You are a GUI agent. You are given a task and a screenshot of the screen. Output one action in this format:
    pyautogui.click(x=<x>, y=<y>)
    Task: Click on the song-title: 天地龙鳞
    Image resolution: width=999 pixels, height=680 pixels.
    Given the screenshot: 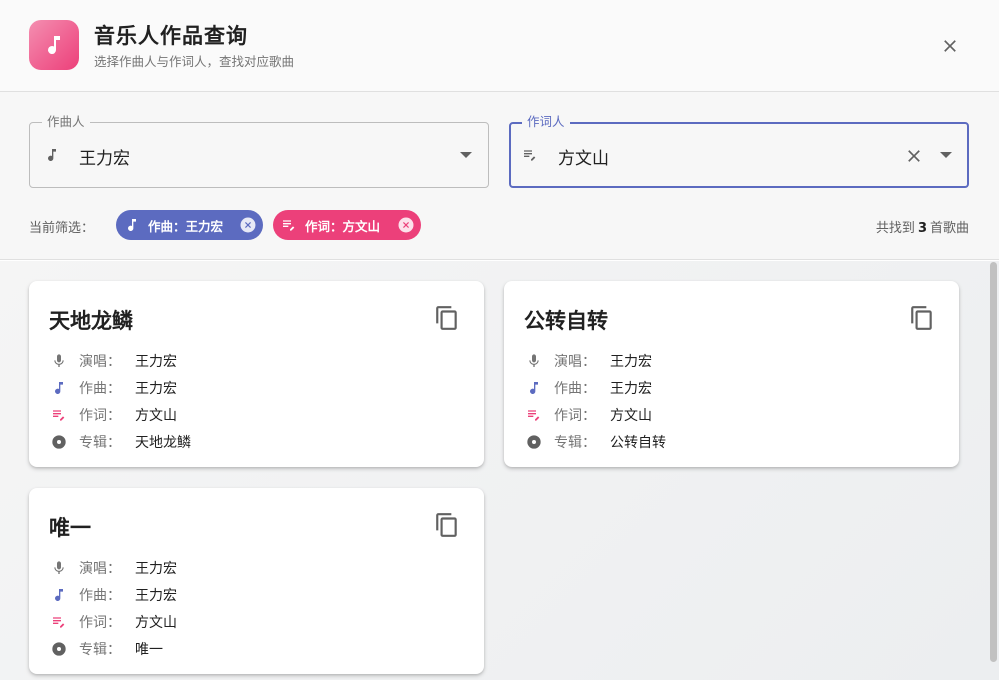 What is the action you would take?
    pyautogui.click(x=91, y=321)
    